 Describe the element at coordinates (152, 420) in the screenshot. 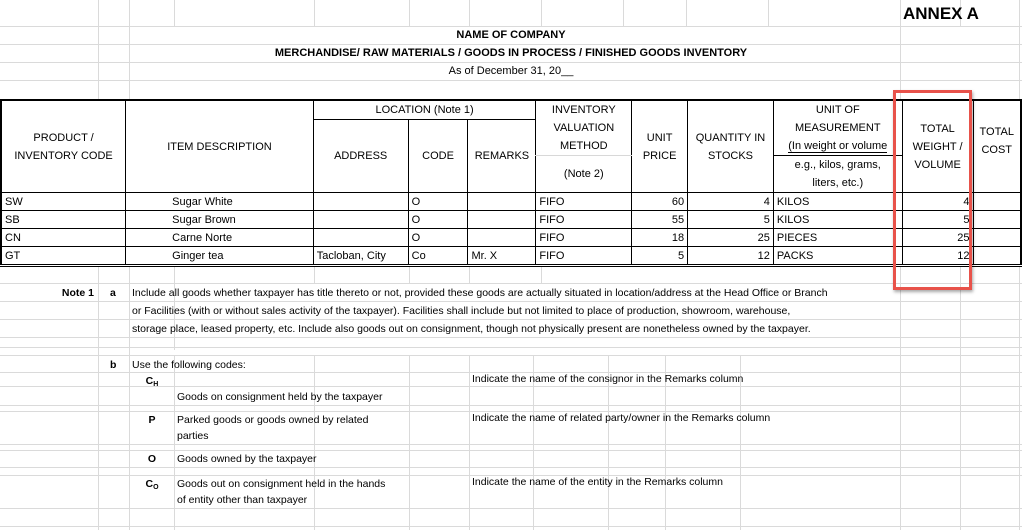

I see `code-key: P` at that location.